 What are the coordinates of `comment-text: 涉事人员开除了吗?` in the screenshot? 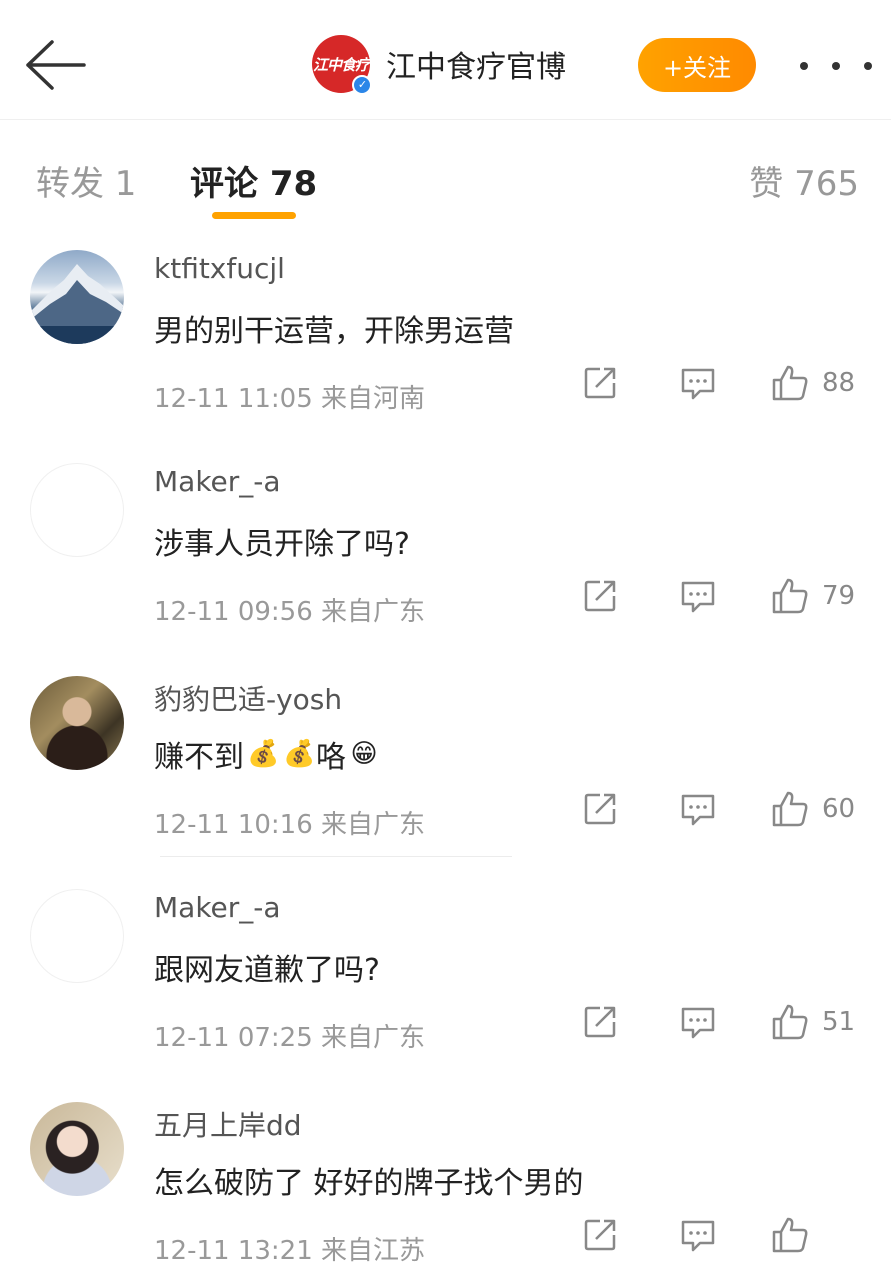 It's located at (282, 544).